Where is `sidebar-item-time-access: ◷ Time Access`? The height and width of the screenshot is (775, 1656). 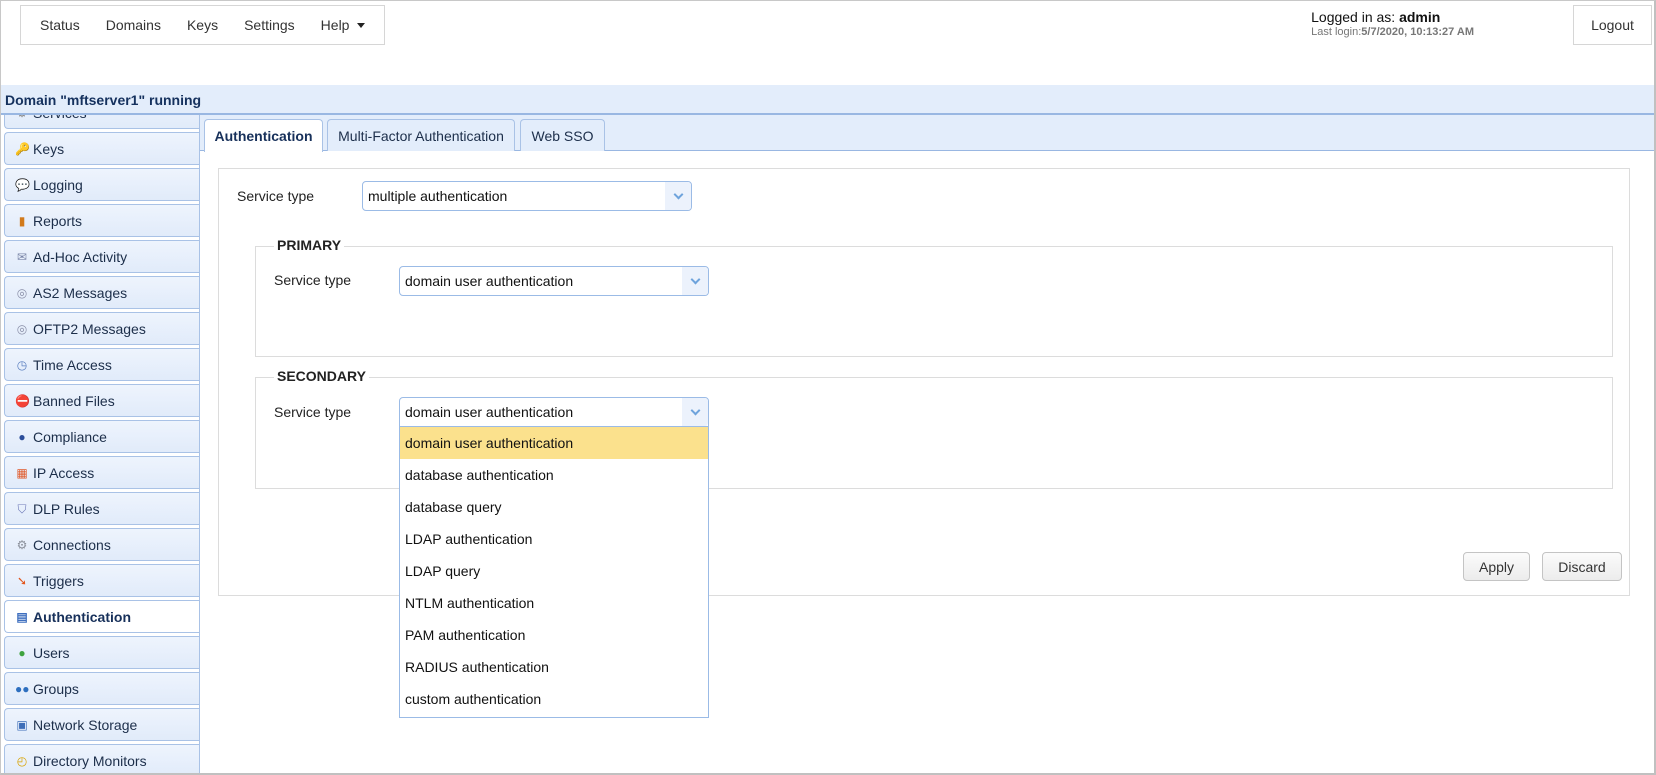
sidebar-item-time-access: ◷ Time Access is located at coordinates (101, 364).